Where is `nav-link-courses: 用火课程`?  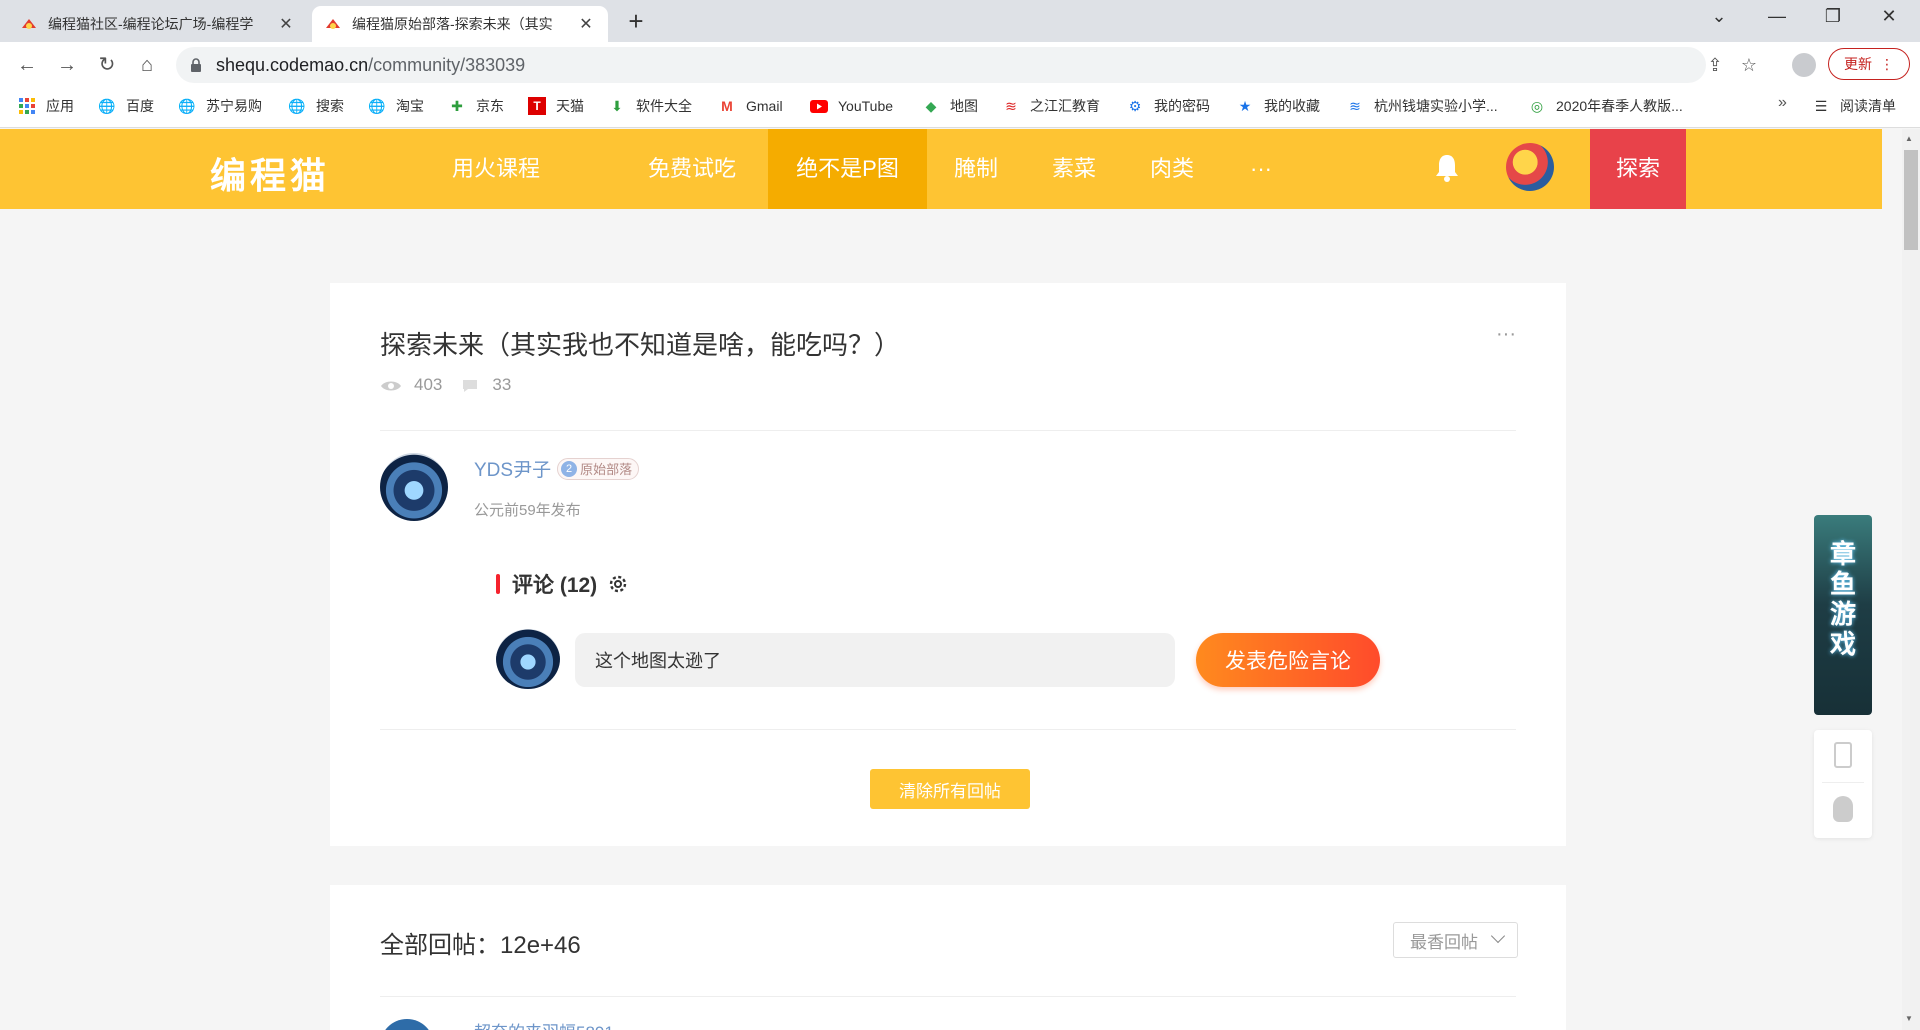
nav-link-courses: 用火课程 is located at coordinates (496, 169).